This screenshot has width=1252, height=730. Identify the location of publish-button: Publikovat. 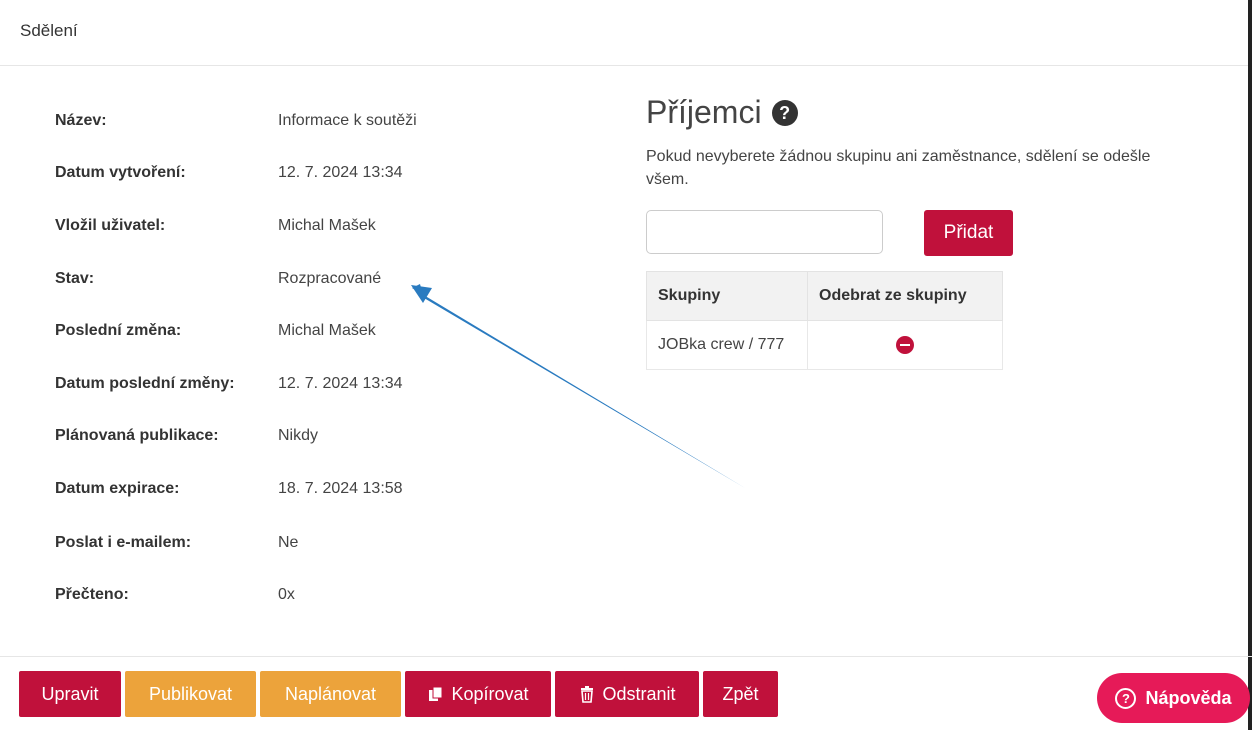
(190, 694).